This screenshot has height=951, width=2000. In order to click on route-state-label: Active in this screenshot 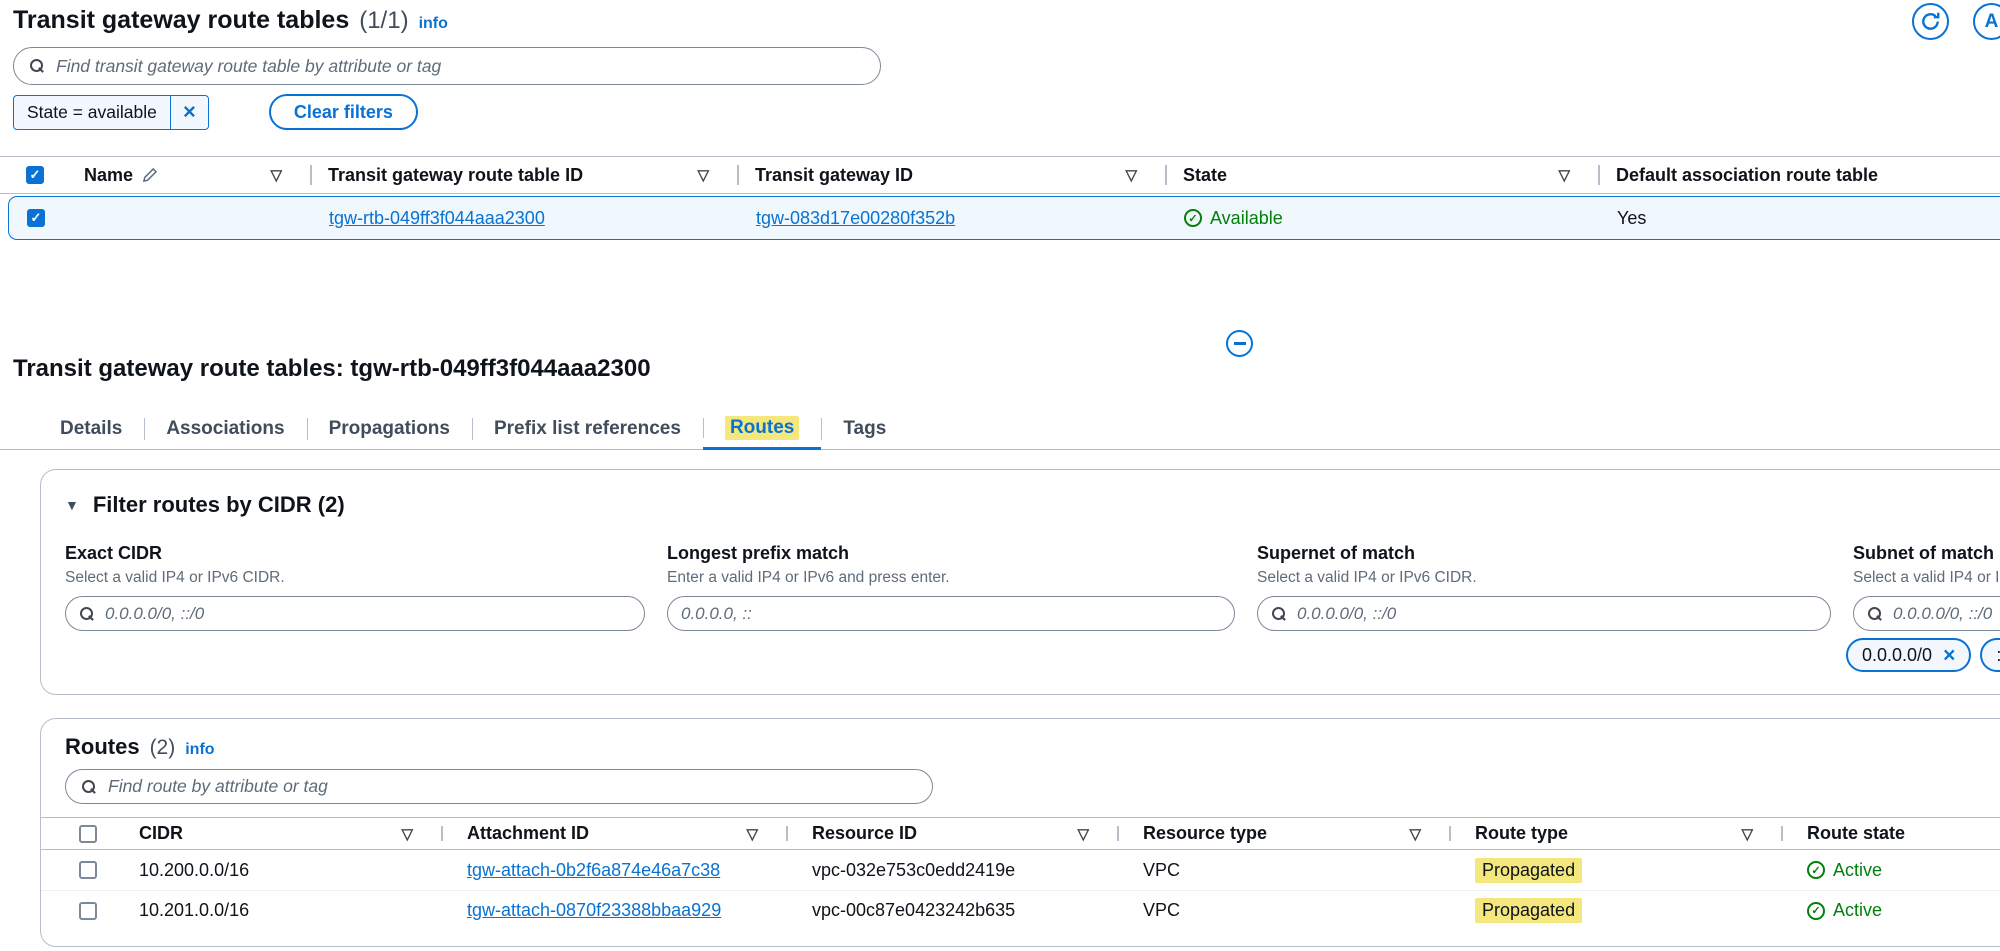, I will do `click(1858, 910)`.